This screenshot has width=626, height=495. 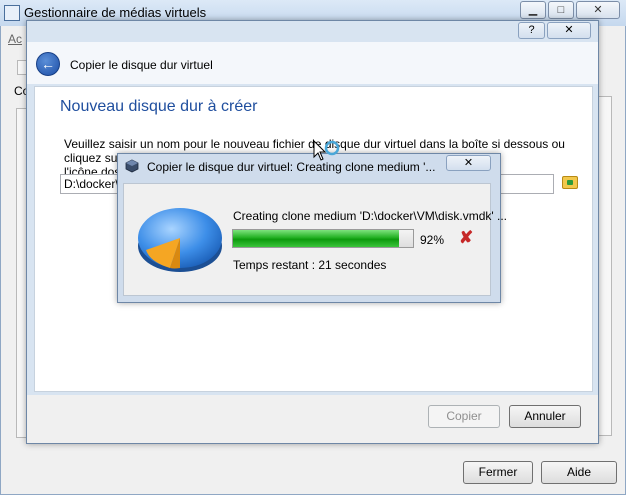 I want to click on menu-fragment: Ac, so click(x=15, y=39).